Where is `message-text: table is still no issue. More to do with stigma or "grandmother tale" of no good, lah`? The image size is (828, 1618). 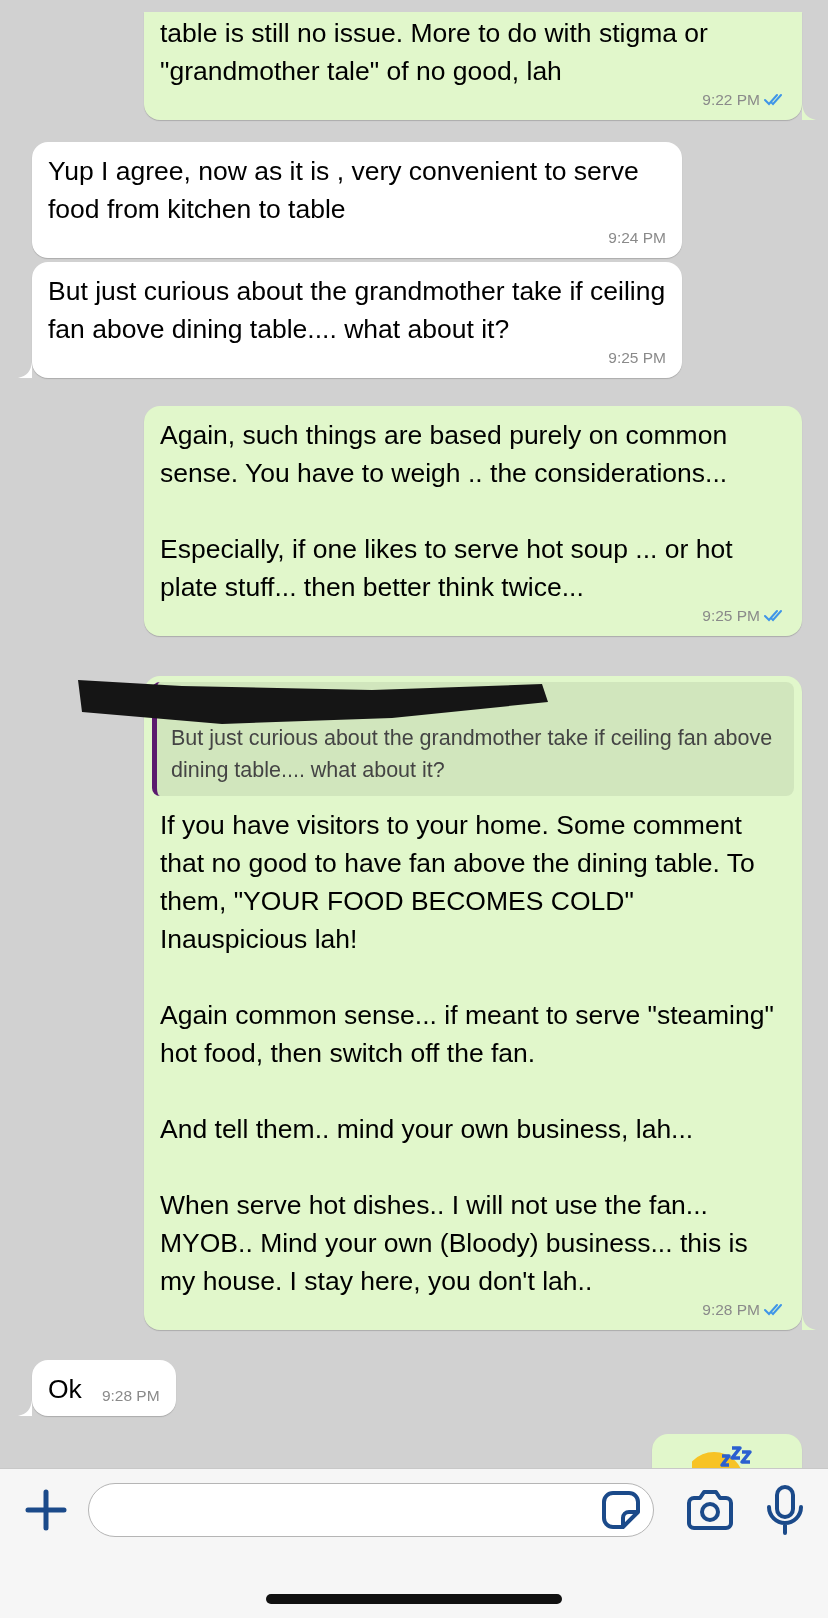 message-text: table is still no issue. More to do with stigma or "grandmother tale" of no good, lah is located at coordinates (434, 52).